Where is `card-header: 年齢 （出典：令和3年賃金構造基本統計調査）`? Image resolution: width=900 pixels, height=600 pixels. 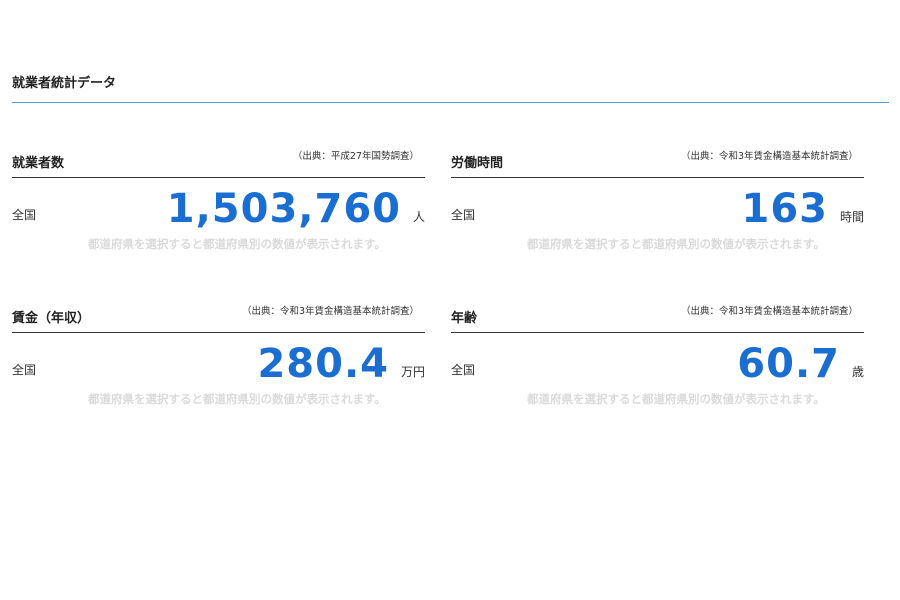
card-header: 年齢 （出典：令和3年賃金構造基本統計調査） is located at coordinates (657, 313).